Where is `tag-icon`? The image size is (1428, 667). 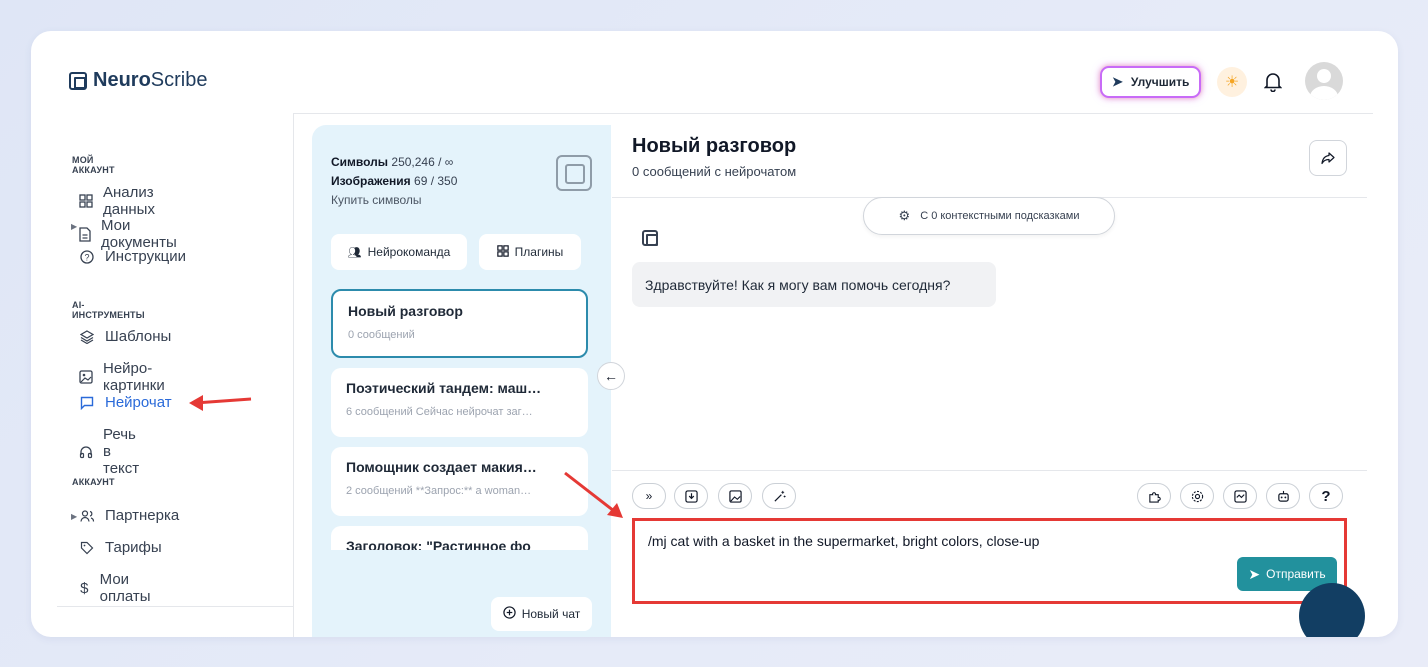
tag-icon is located at coordinates (87, 548).